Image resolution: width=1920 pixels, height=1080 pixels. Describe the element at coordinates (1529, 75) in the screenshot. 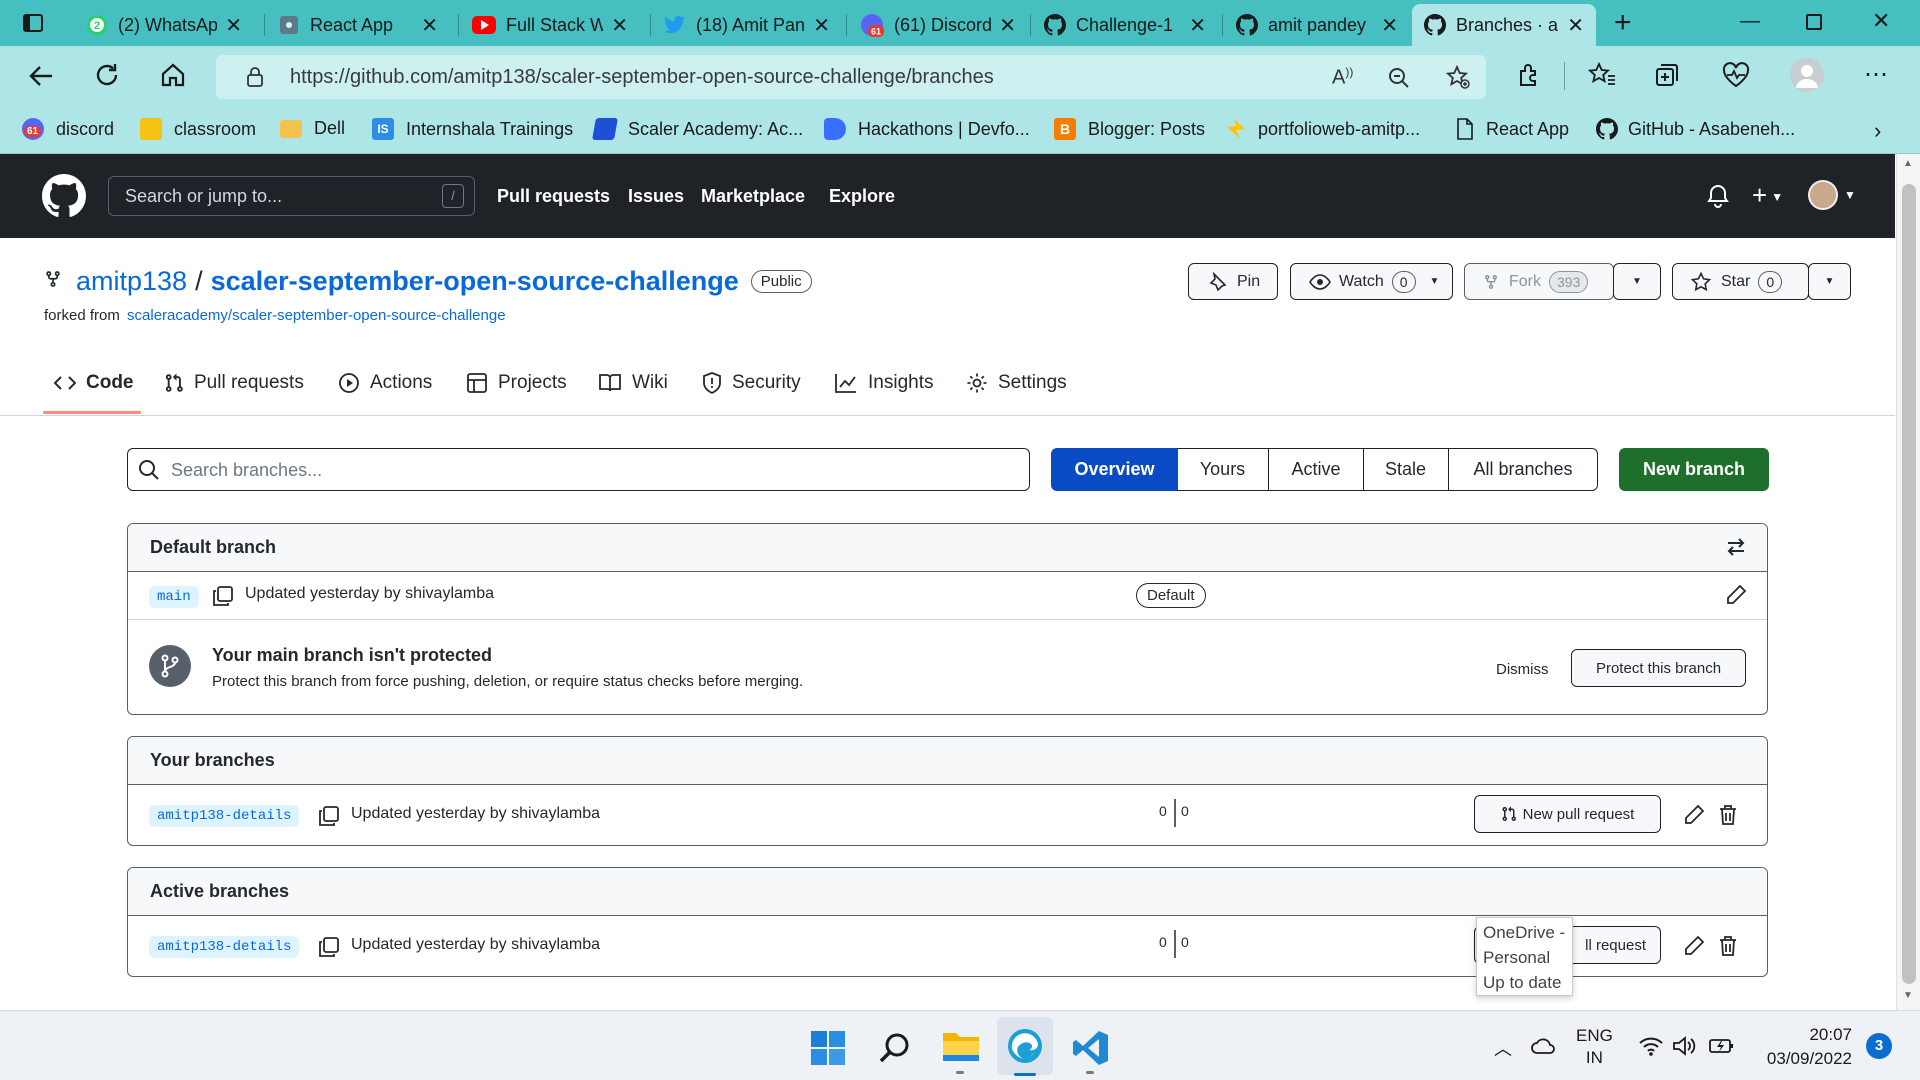

I see `extensions-icon` at that location.